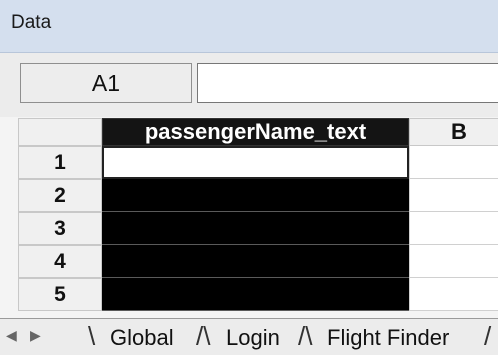  What do you see at coordinates (347, 83) in the screenshot?
I see `formula-input` at bounding box center [347, 83].